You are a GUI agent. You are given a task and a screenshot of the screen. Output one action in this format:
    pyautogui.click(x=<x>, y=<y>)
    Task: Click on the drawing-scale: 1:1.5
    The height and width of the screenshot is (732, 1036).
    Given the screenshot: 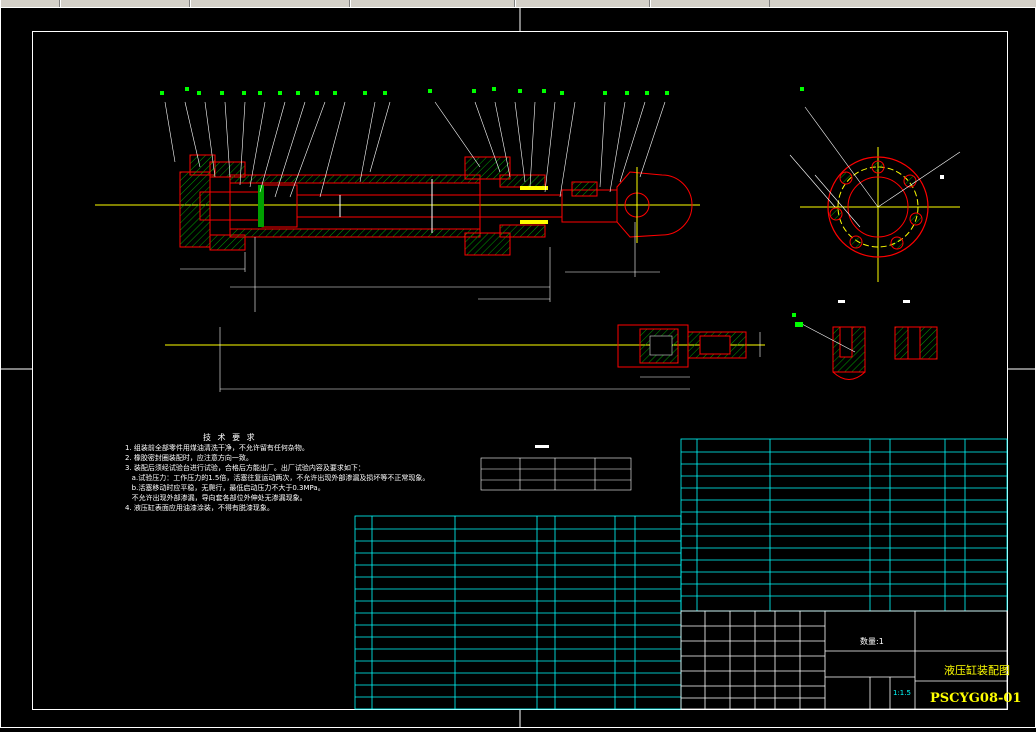 What is the action you would take?
    pyautogui.click(x=902, y=693)
    